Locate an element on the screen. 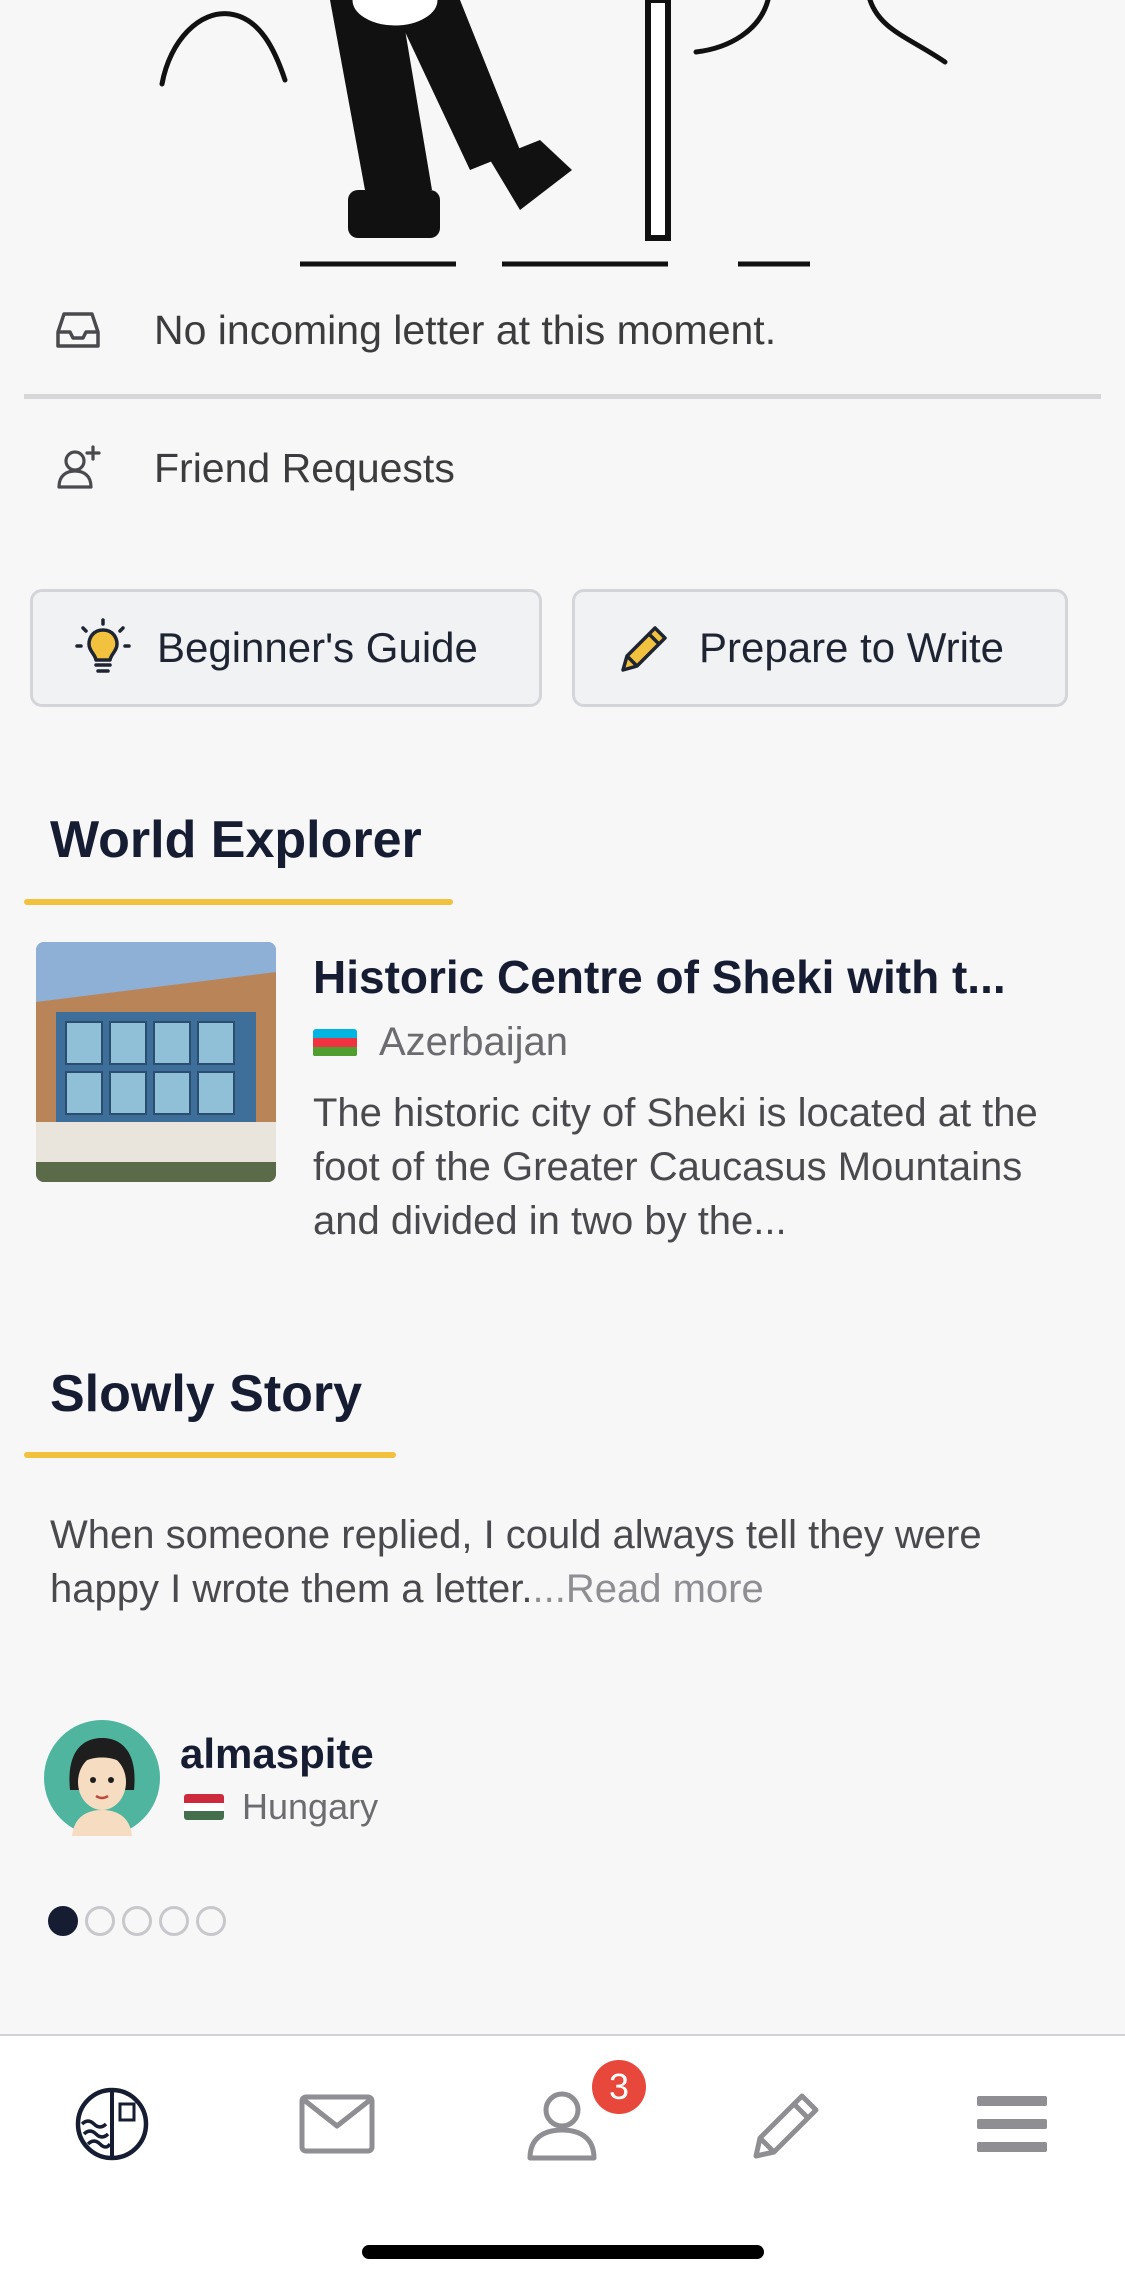 The width and height of the screenshot is (1125, 2284). menu-icon is located at coordinates (1012, 2126).